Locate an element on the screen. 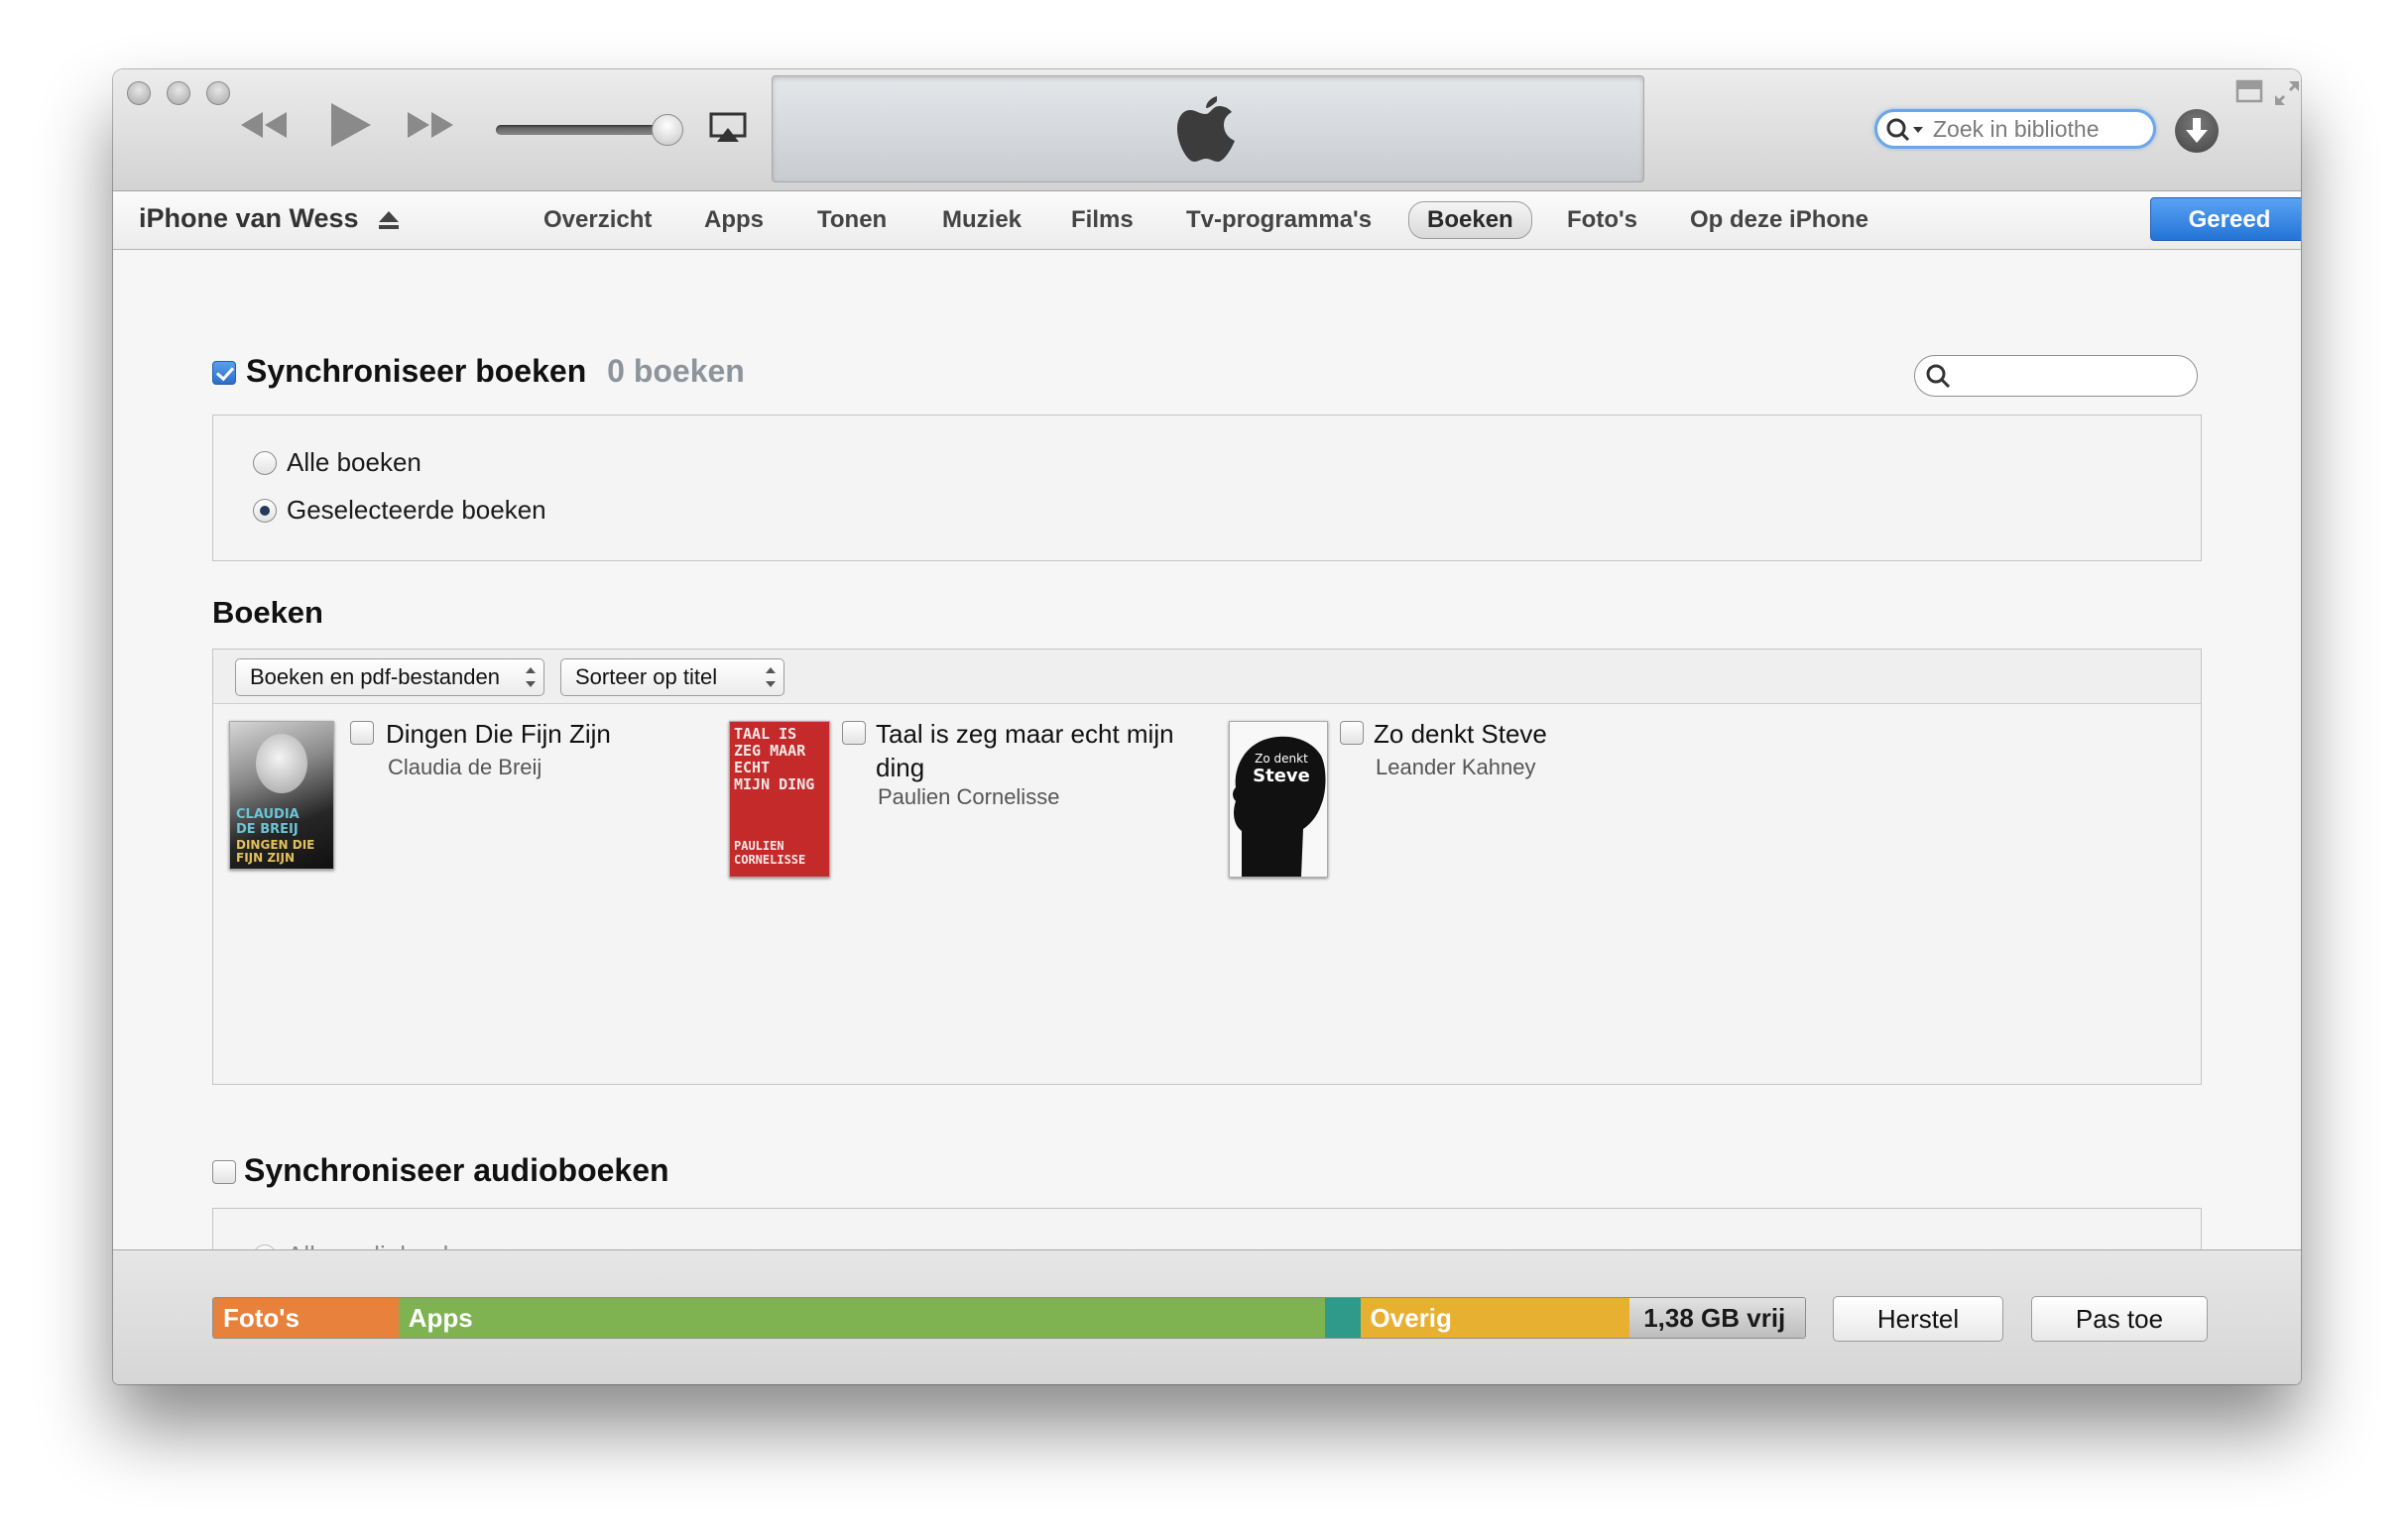 The width and height of the screenshot is (2408, 1539). tab-tonen: Tonen is located at coordinates (852, 220).